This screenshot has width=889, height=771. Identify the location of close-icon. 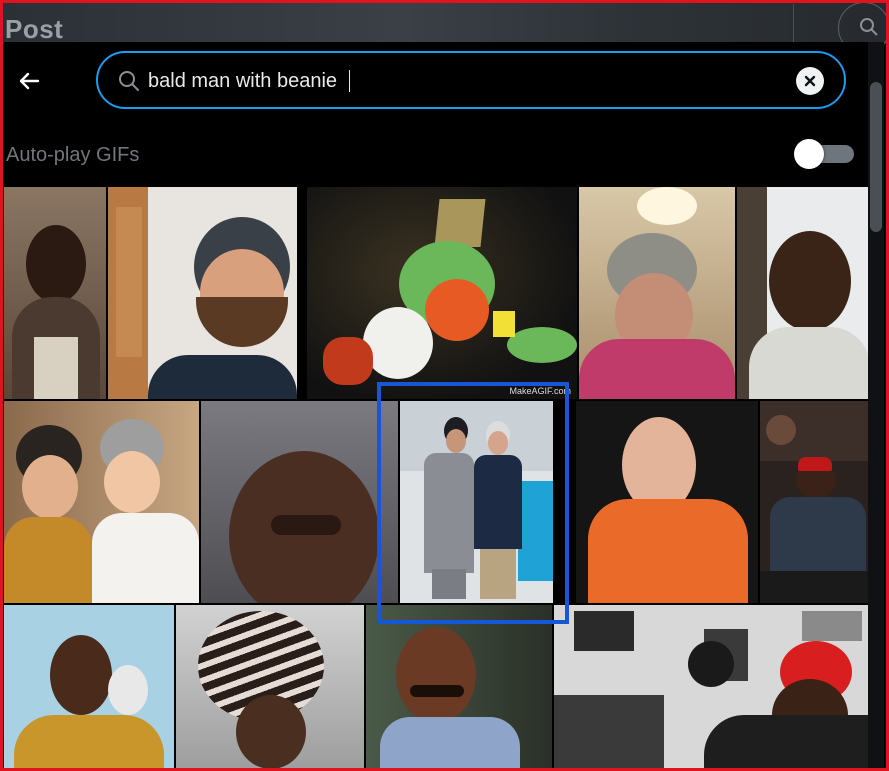
(810, 81).